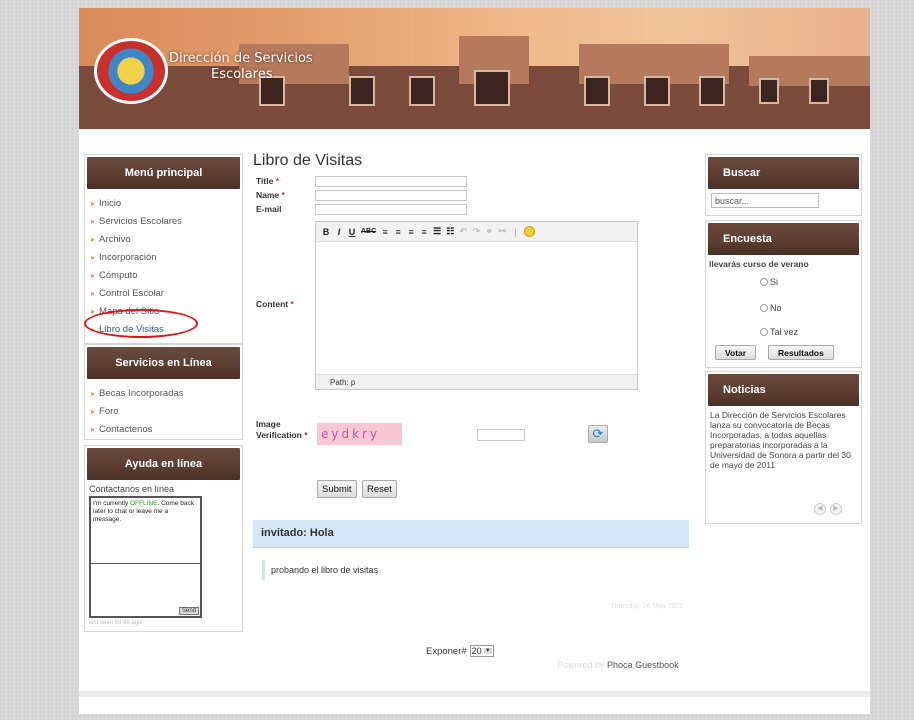  I want to click on news-prev-icon: ◀, so click(820, 509).